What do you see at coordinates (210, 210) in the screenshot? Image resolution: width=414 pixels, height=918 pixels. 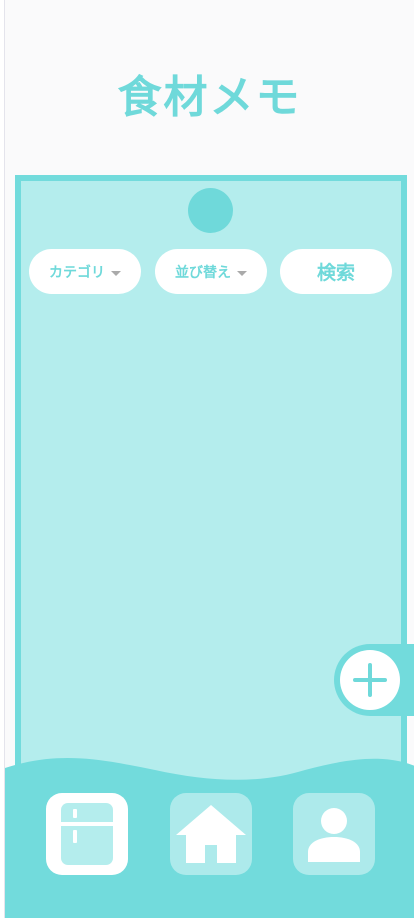 I see `board-pin-decoration` at bounding box center [210, 210].